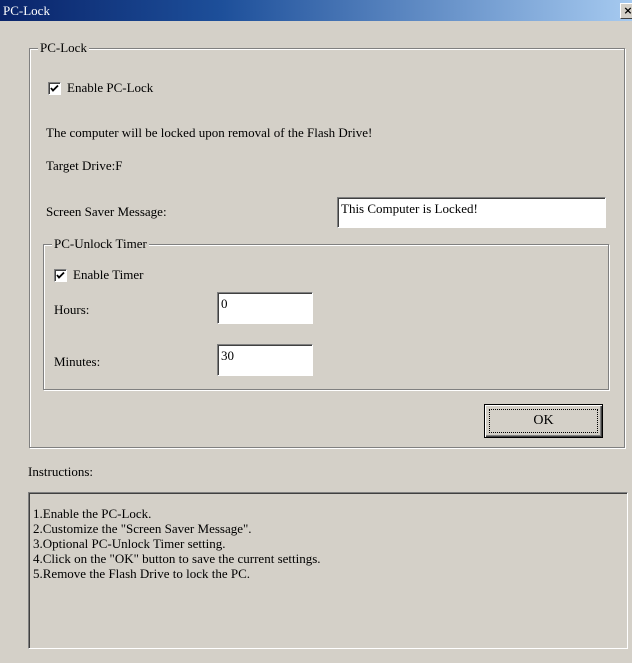 Image resolution: width=632 pixels, height=663 pixels. What do you see at coordinates (265, 308) in the screenshot?
I see `hours-input: 0` at bounding box center [265, 308].